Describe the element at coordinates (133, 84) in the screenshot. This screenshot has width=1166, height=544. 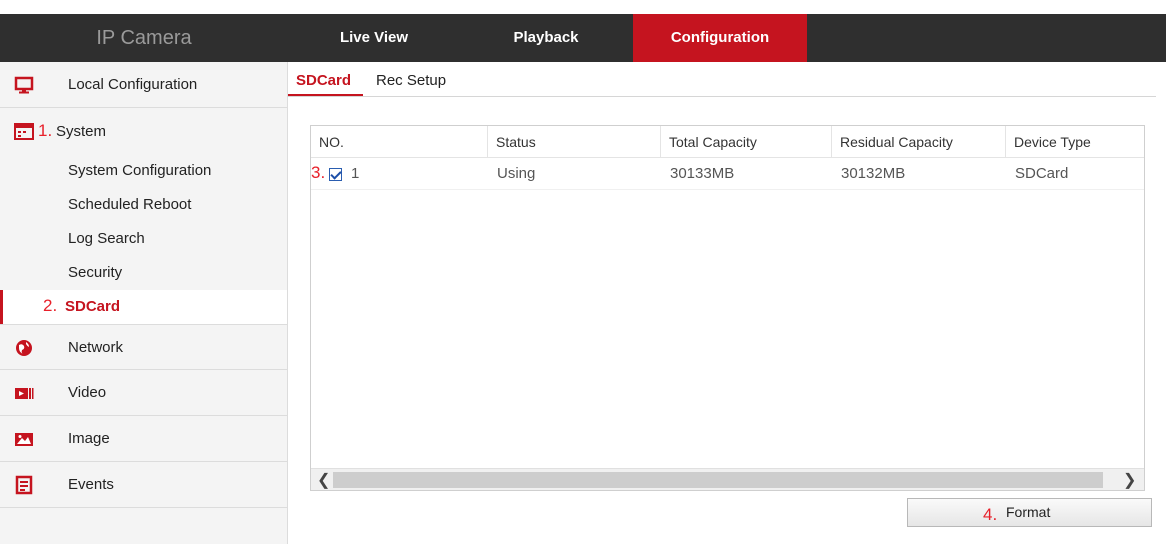
I see `sidebar-item-label: Local Configuration` at that location.